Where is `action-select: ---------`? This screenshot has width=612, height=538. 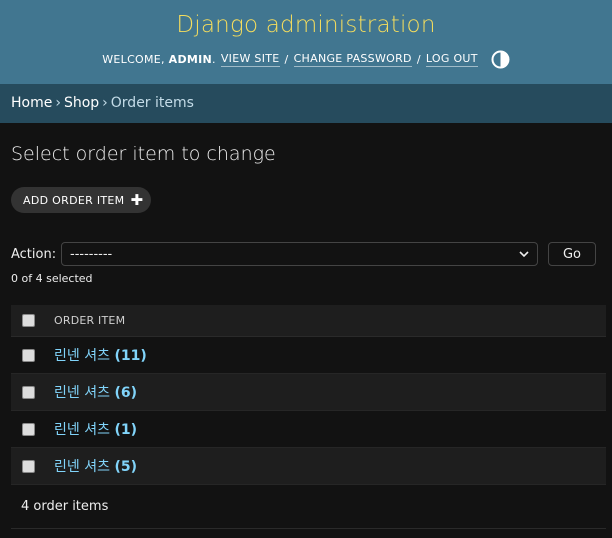 action-select: --------- is located at coordinates (299, 254).